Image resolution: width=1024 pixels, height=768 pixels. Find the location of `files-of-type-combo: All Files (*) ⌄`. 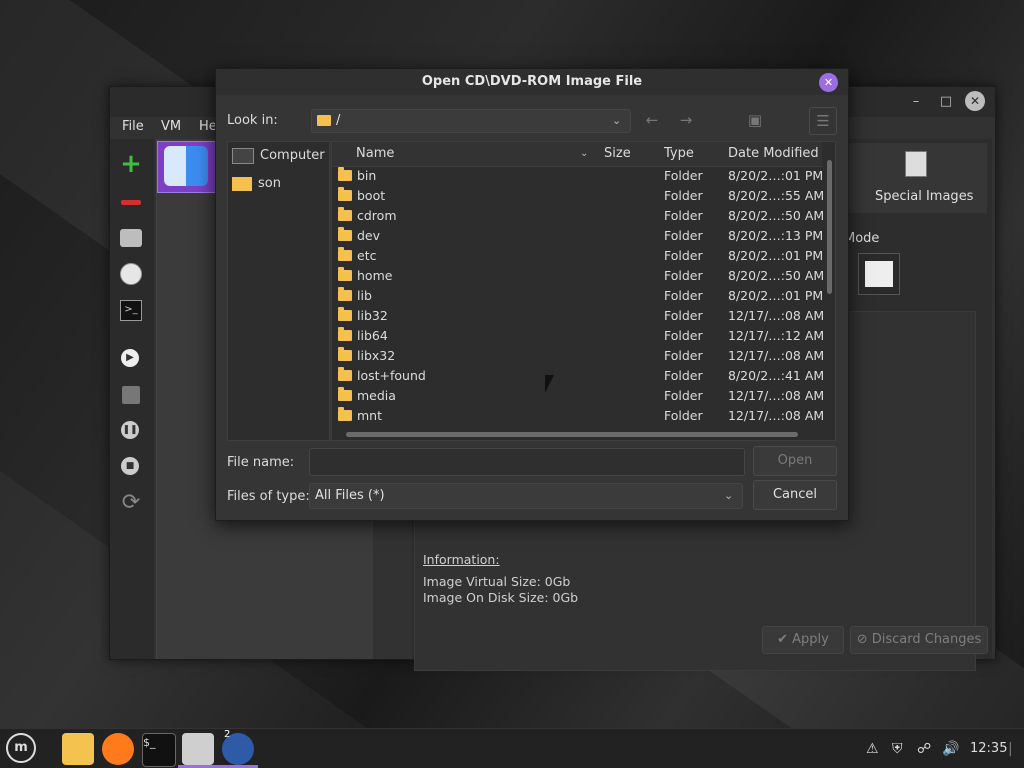

files-of-type-combo: All Files (*) ⌄ is located at coordinates (526, 496).